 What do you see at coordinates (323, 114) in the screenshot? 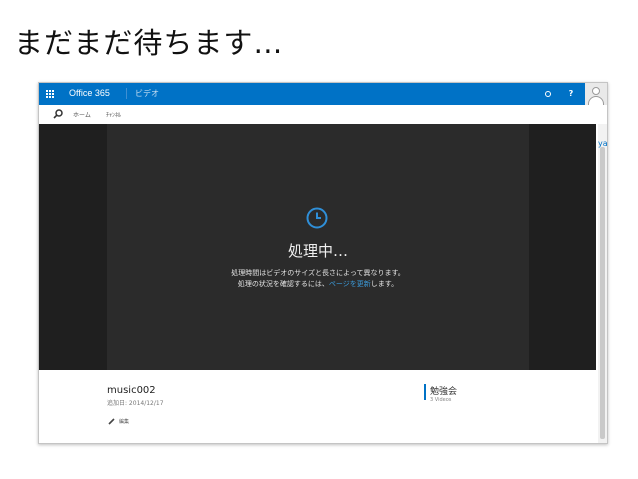
I see `video-nav-bar: ホーム ﾁｬﾝﾈﾙ` at bounding box center [323, 114].